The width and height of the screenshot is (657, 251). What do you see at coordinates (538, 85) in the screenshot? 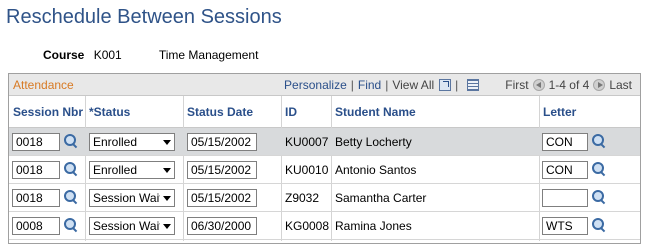
I see `previous-icon` at bounding box center [538, 85].